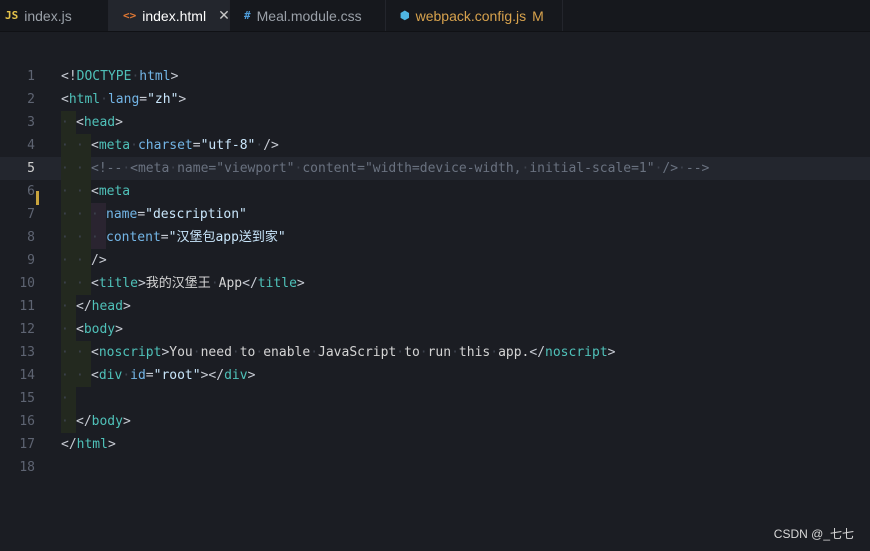 The width and height of the screenshot is (870, 551). Describe the element at coordinates (27, 329) in the screenshot. I see `line-number: 12` at that location.